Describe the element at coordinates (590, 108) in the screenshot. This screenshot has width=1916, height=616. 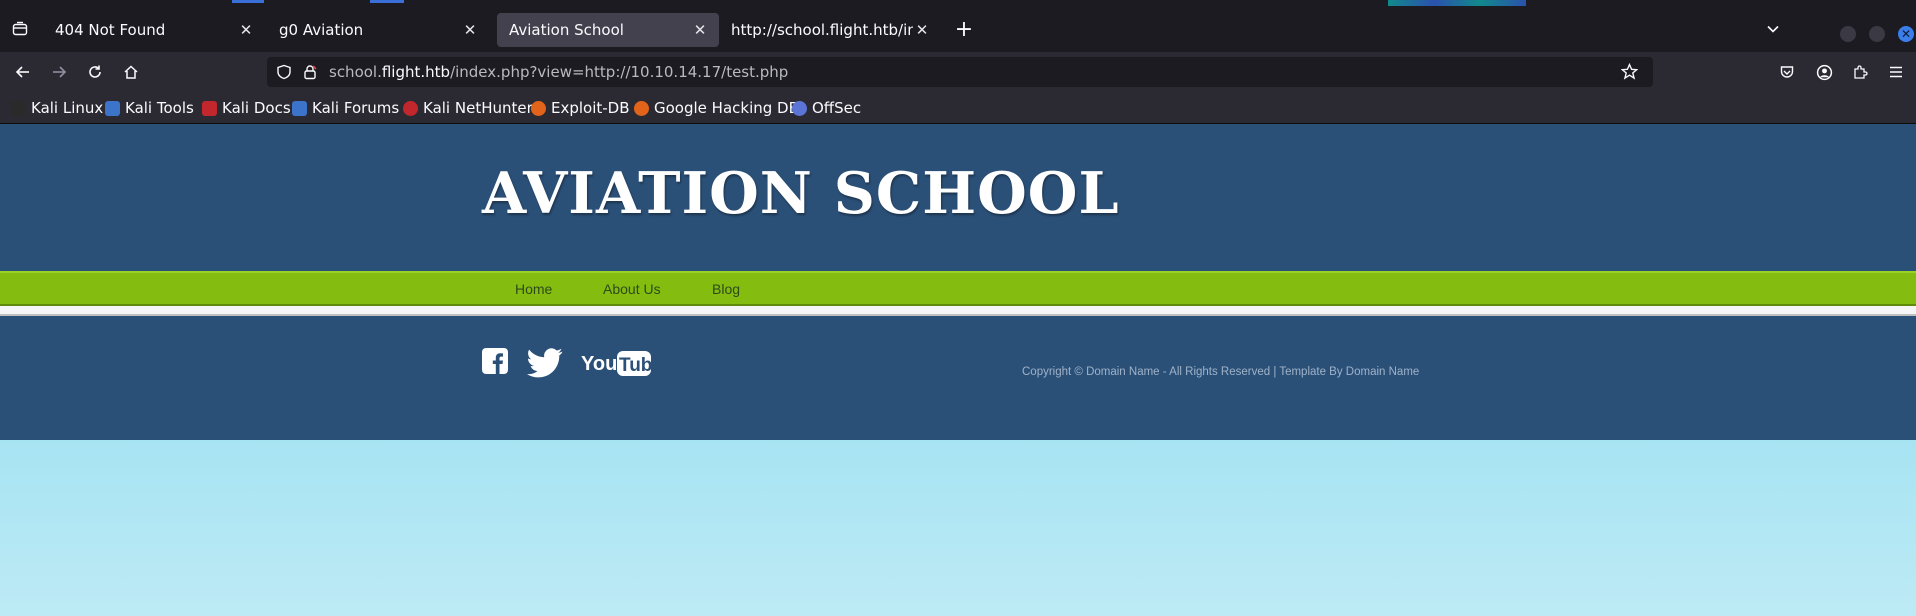
I see `bookmark-label: Exploit-DB` at that location.